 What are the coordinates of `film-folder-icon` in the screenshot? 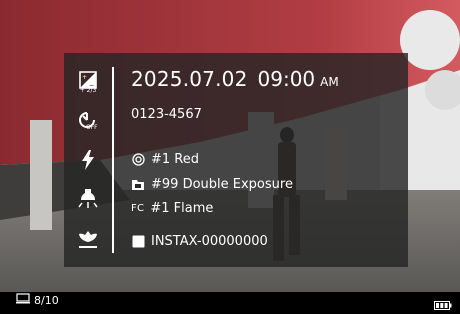 It's located at (138, 185).